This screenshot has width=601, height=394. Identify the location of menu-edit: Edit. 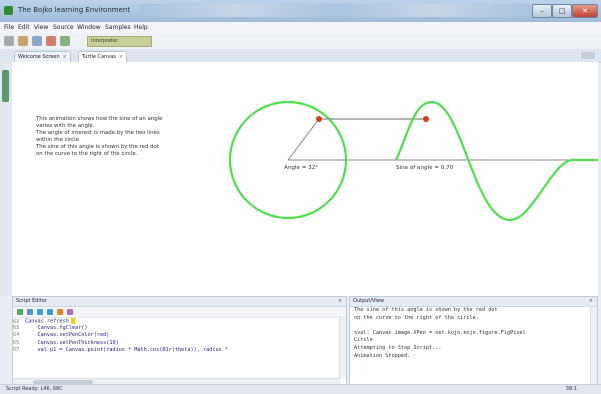
(24, 27).